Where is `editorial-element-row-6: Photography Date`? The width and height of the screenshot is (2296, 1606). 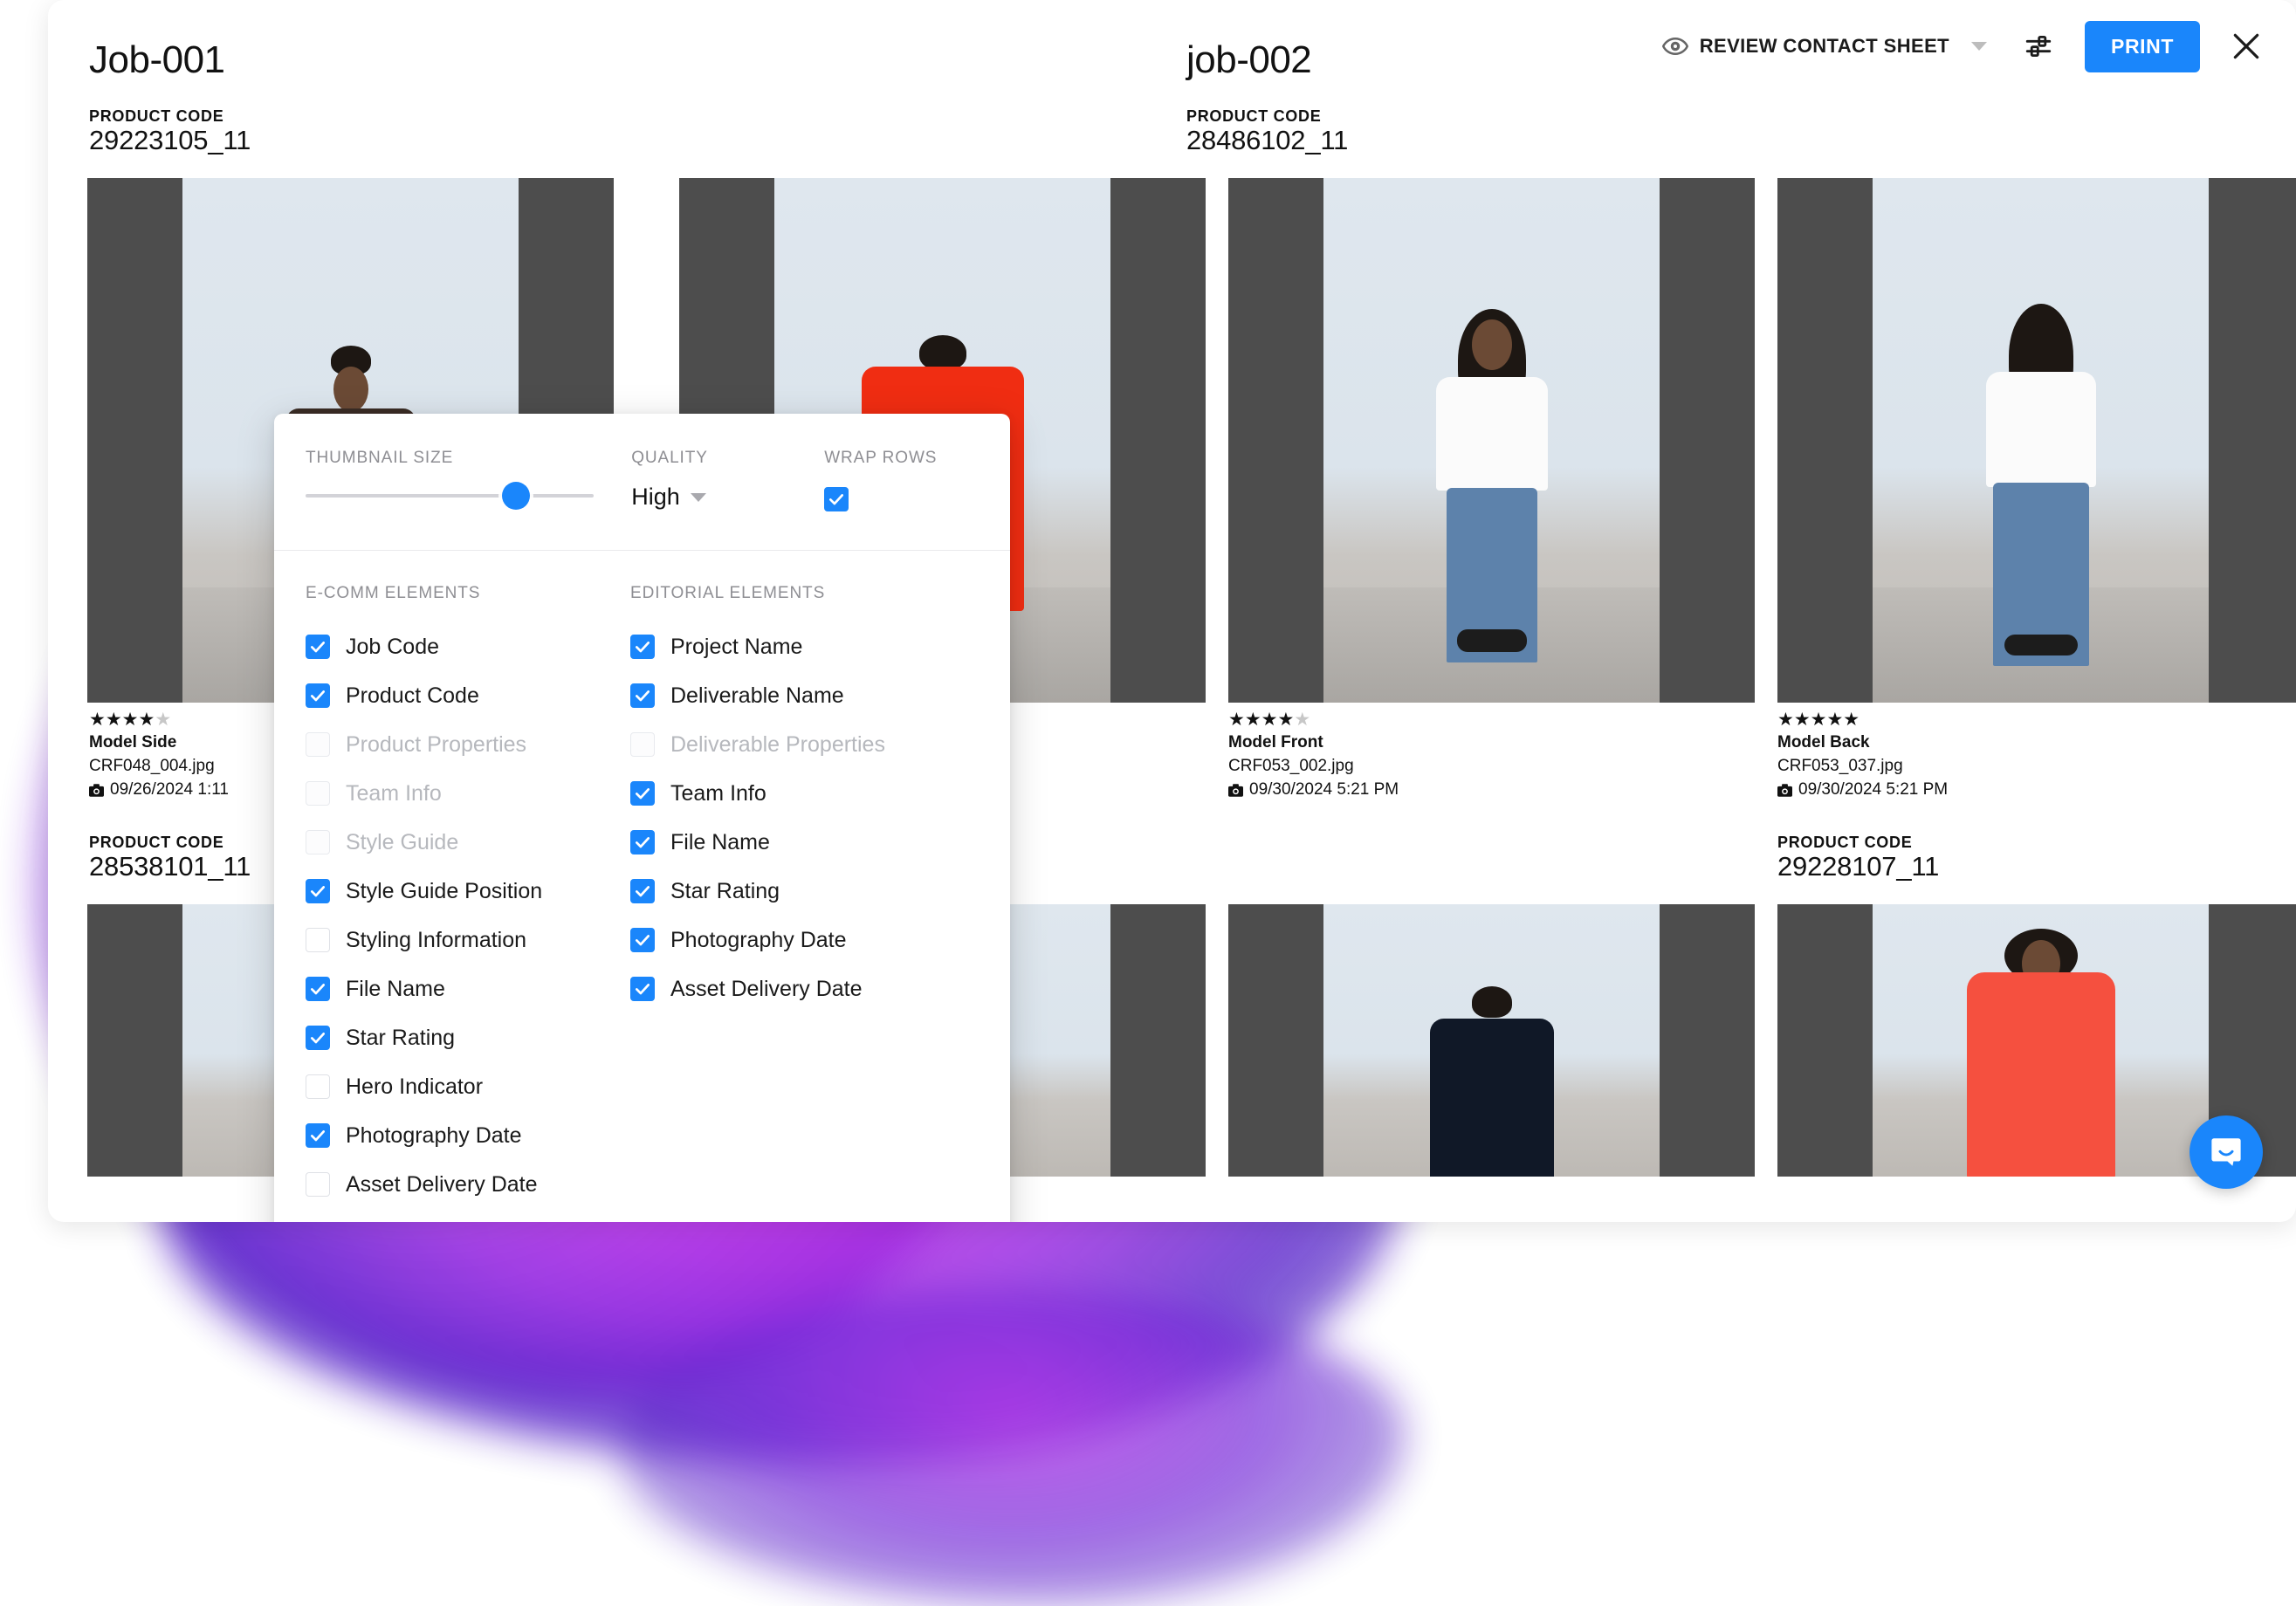
editorial-element-row-6: Photography Date is located at coordinates (793, 940).